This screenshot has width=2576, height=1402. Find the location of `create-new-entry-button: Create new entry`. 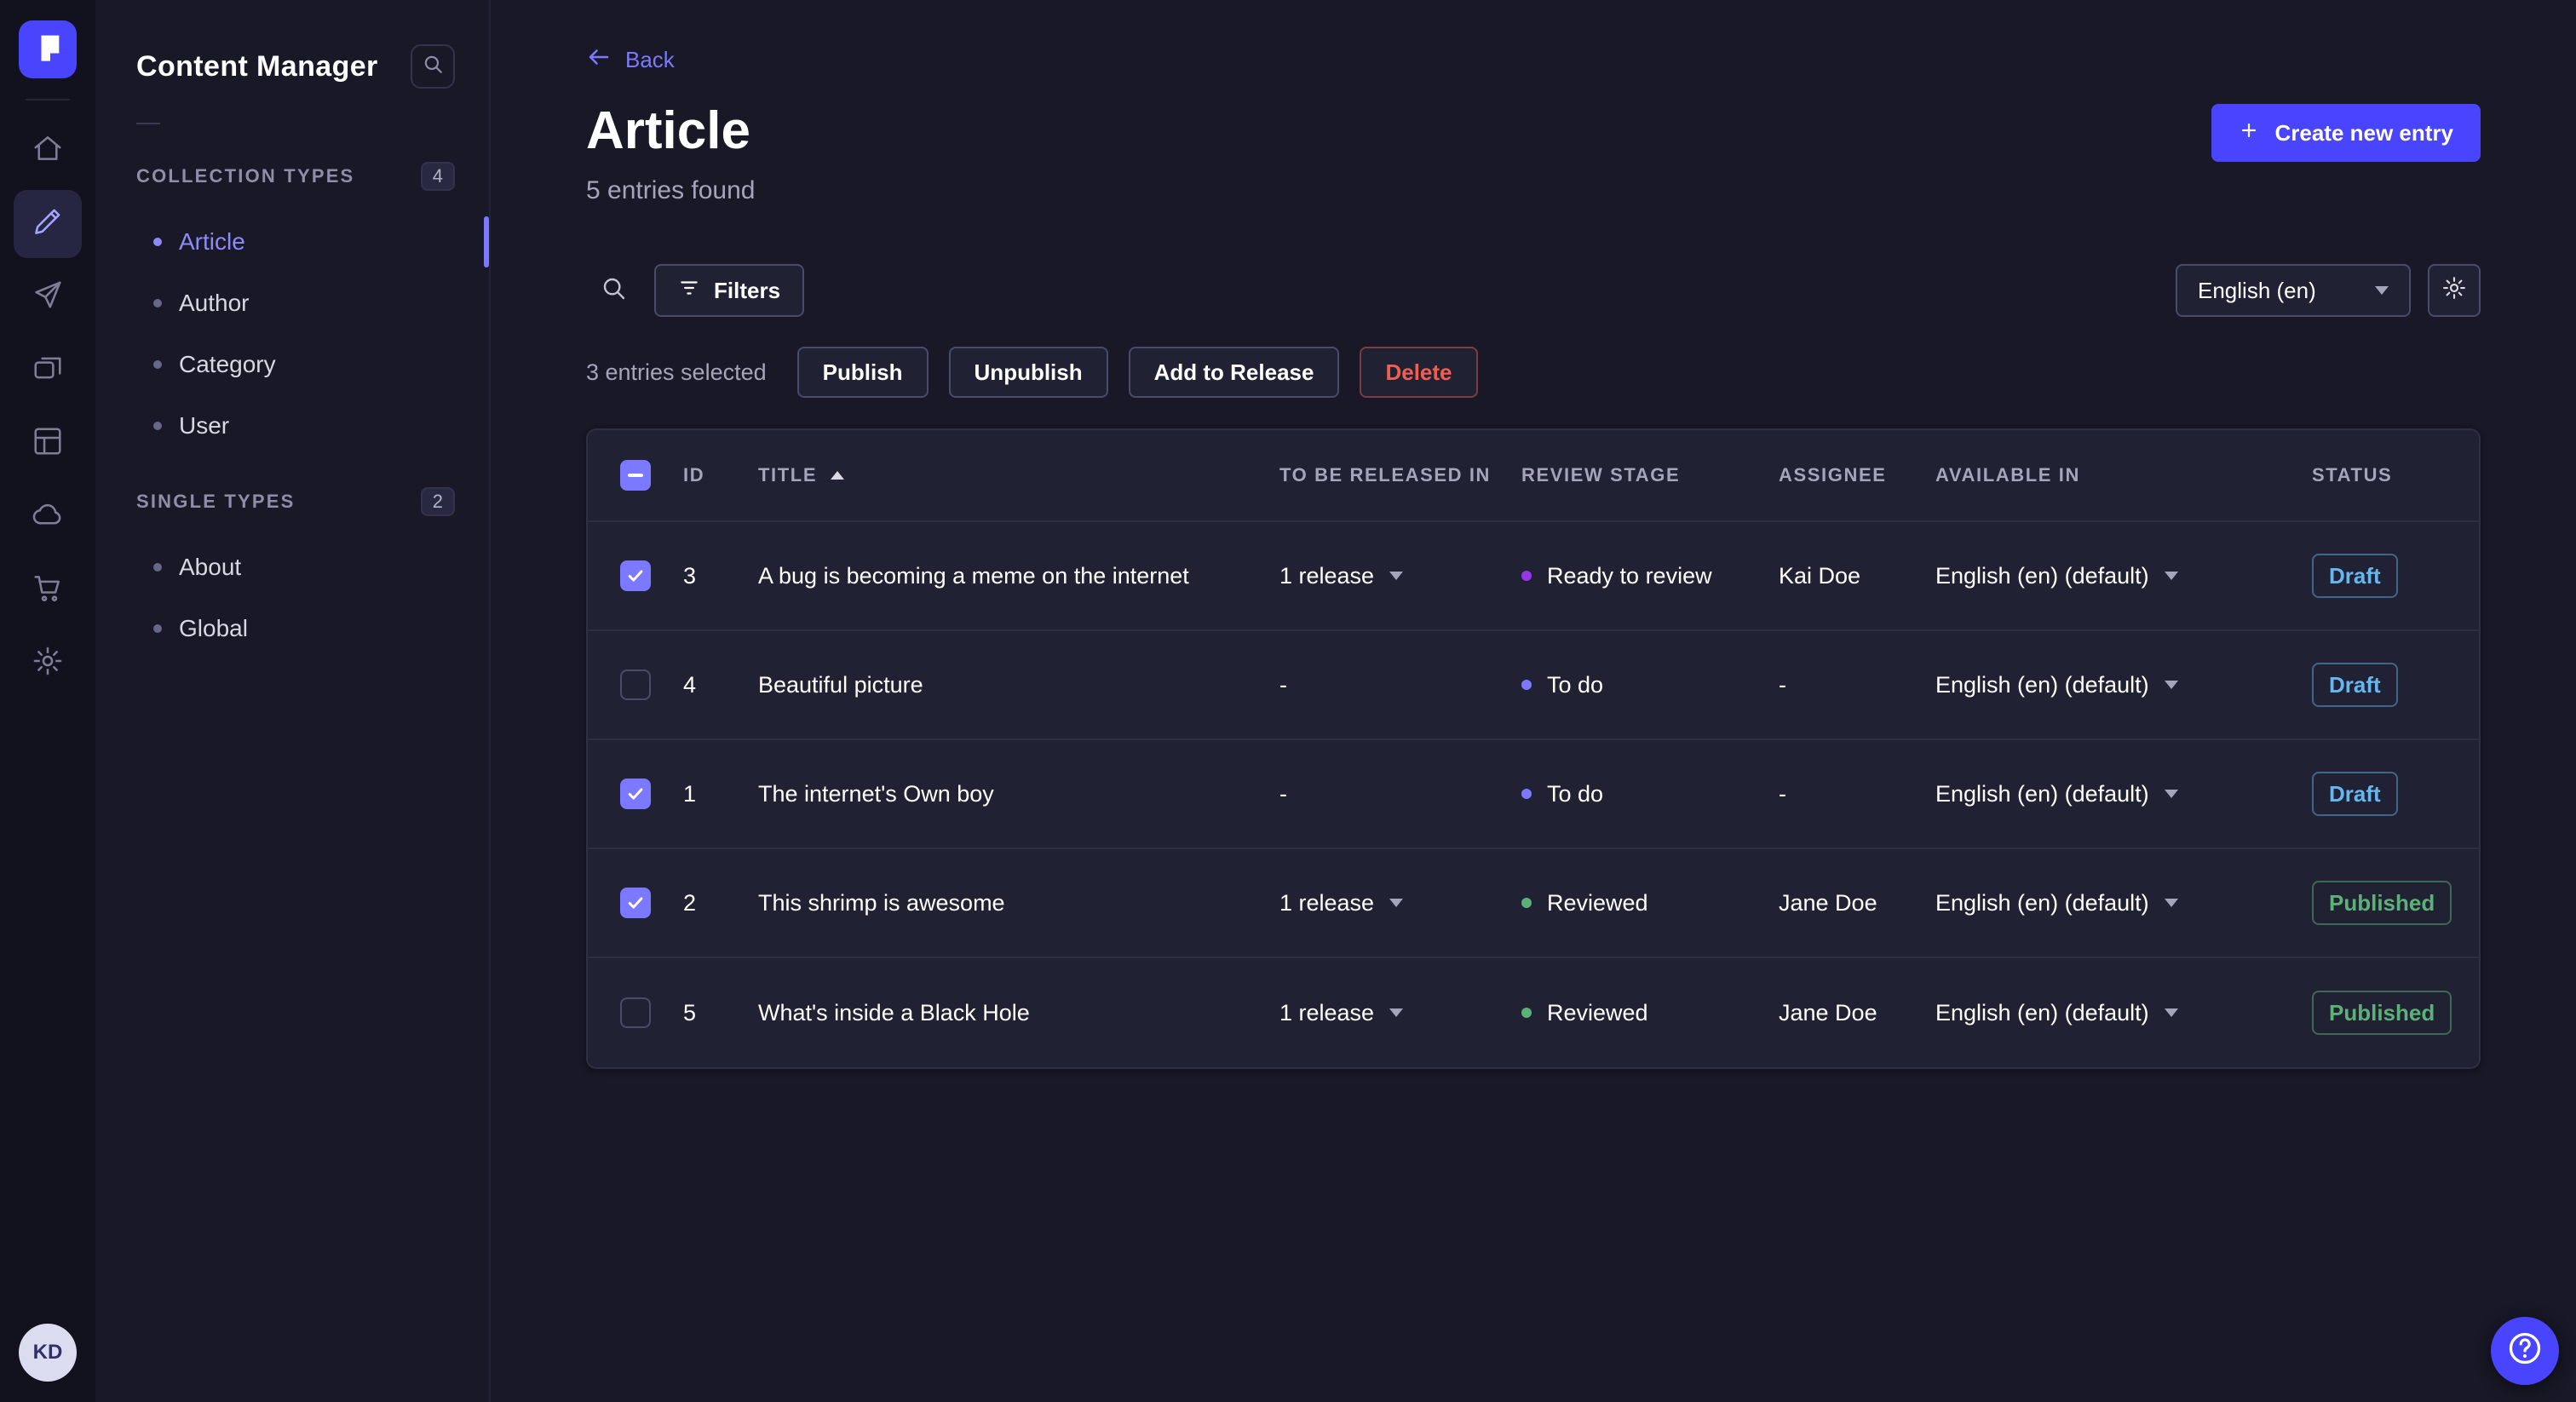

create-new-entry-button: Create new entry is located at coordinates (2346, 133).